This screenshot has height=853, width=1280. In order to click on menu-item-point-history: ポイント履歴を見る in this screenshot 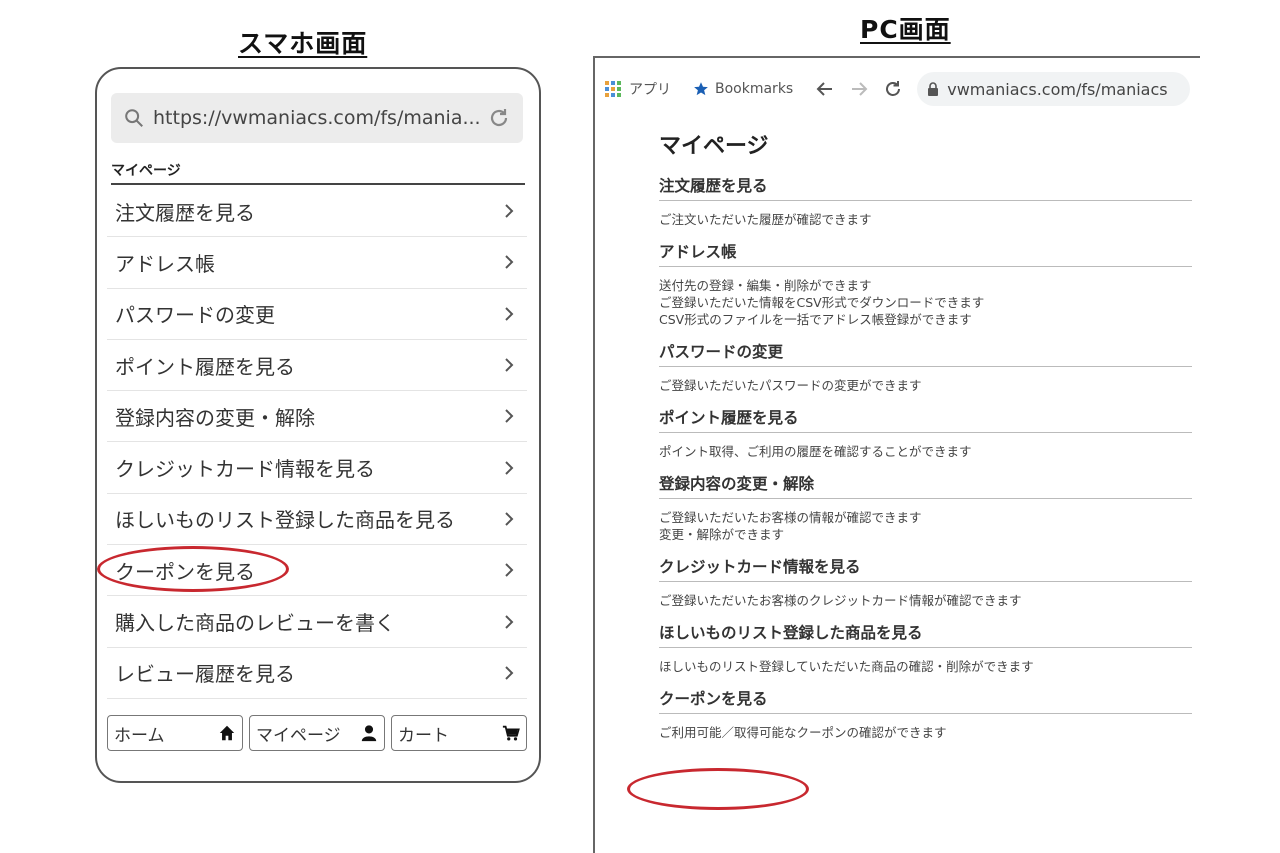, I will do `click(317, 365)`.